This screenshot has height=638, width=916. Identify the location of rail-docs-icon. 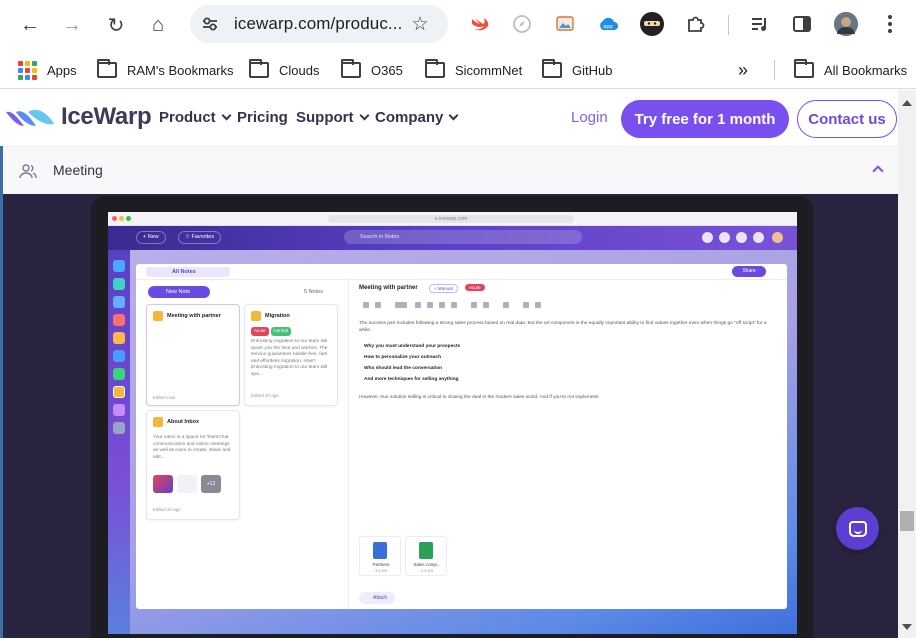
(119, 338).